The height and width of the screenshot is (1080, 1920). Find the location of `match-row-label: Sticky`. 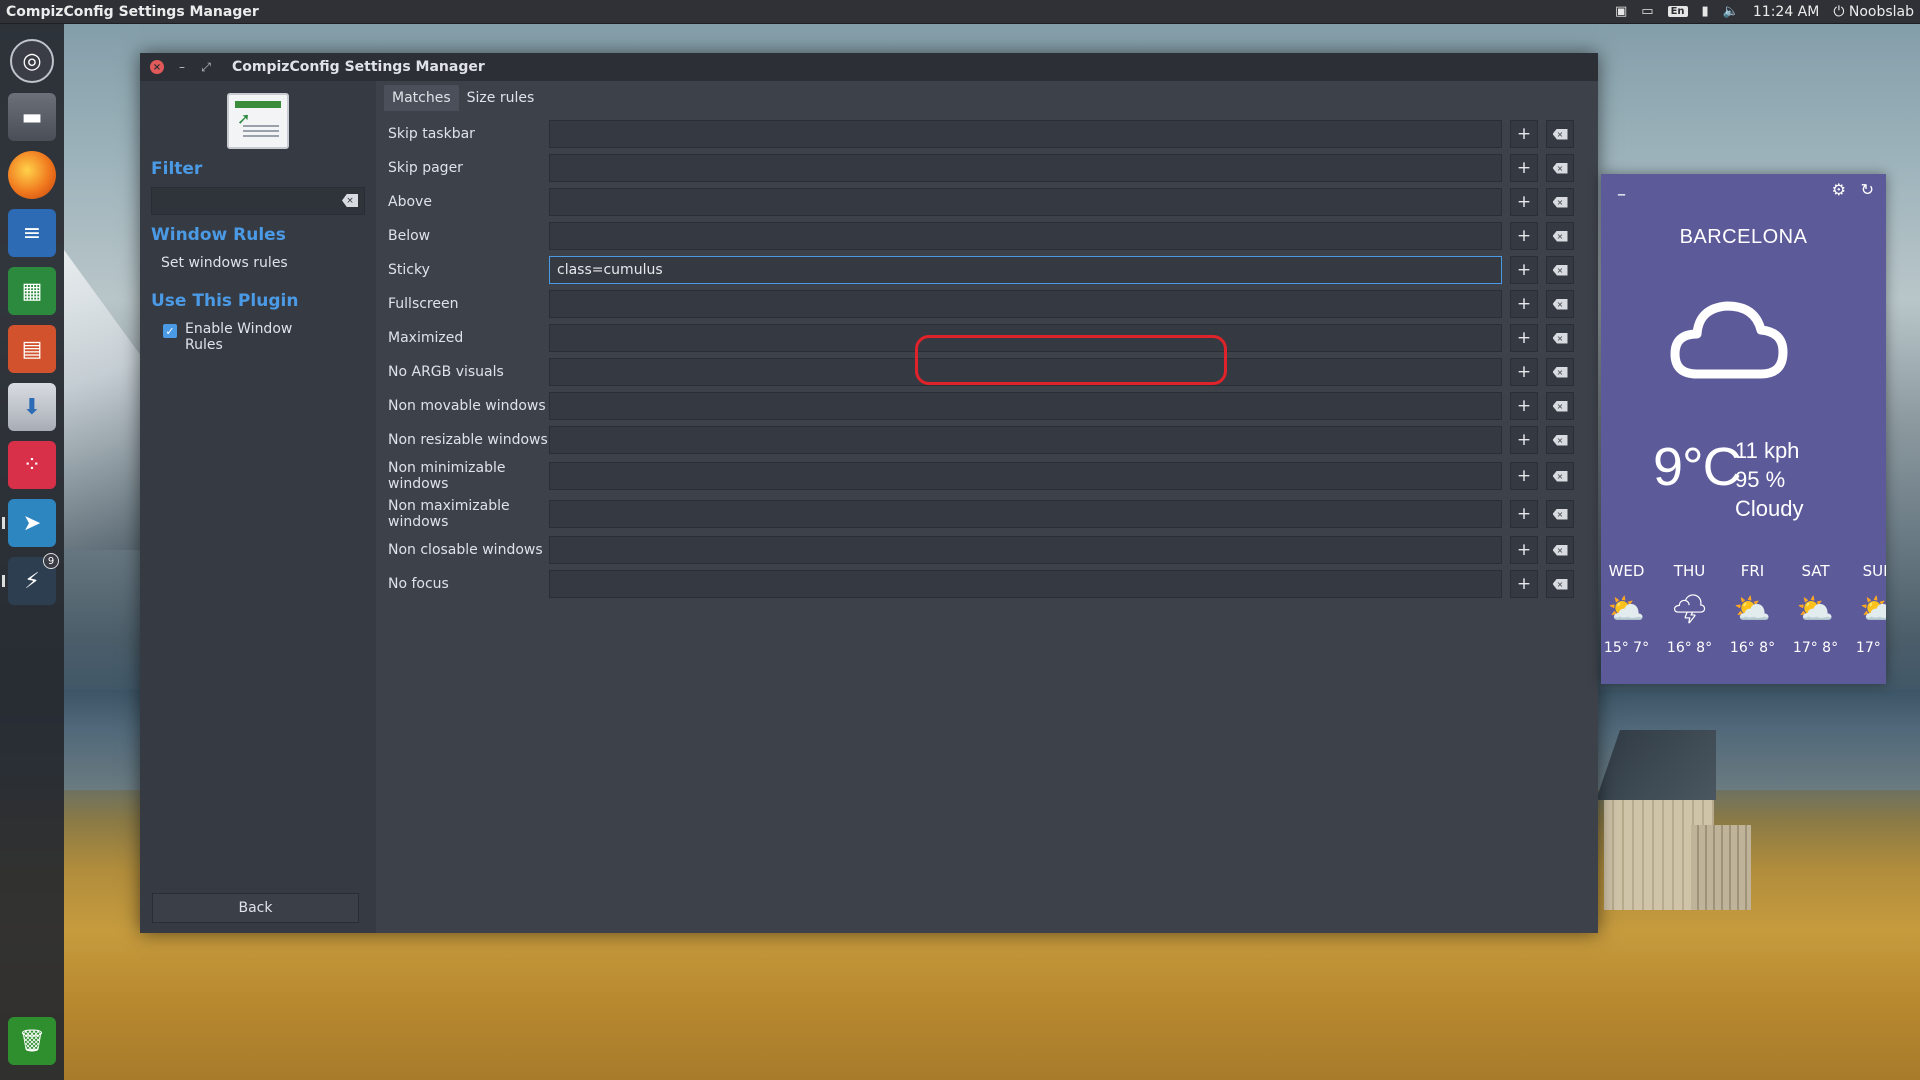

match-row-label: Sticky is located at coordinates (409, 270).